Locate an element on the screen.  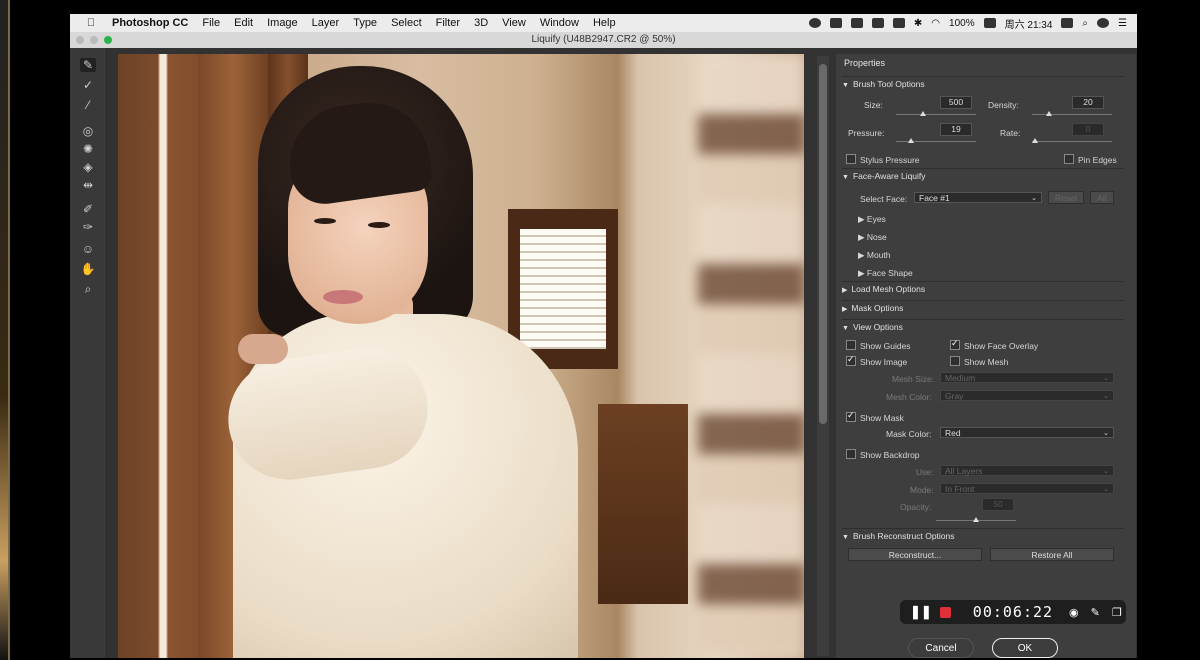
clock: 周六 21:34 is located at coordinates (1029, 23).